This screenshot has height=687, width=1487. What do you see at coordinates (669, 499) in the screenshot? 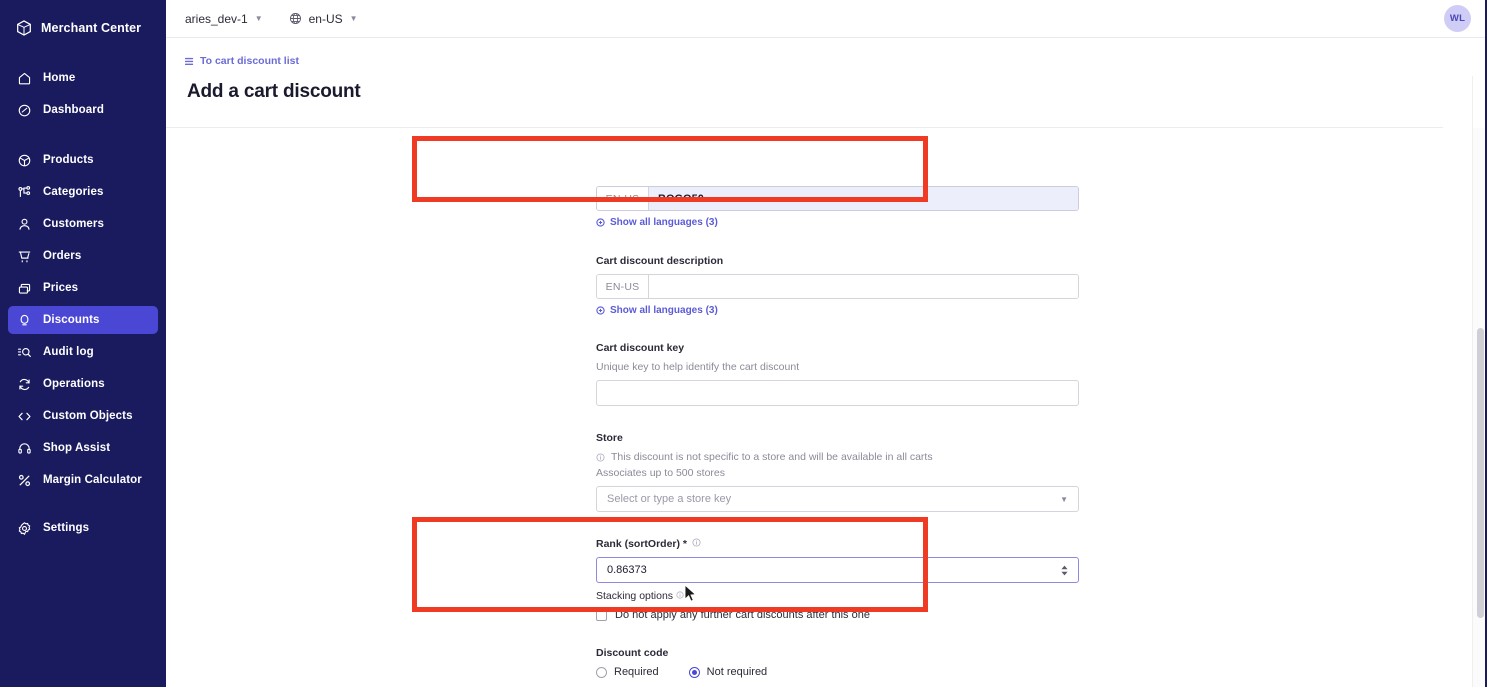
I see `store-select-placeholder: Select or type a store key` at bounding box center [669, 499].